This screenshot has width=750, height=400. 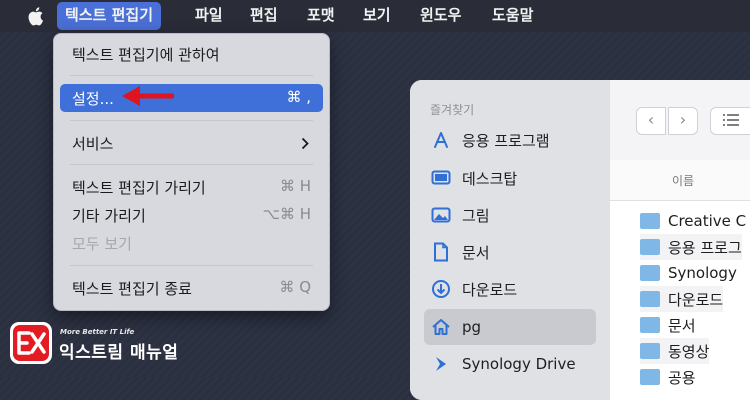 I want to click on file-name: Creative C, so click(x=707, y=221).